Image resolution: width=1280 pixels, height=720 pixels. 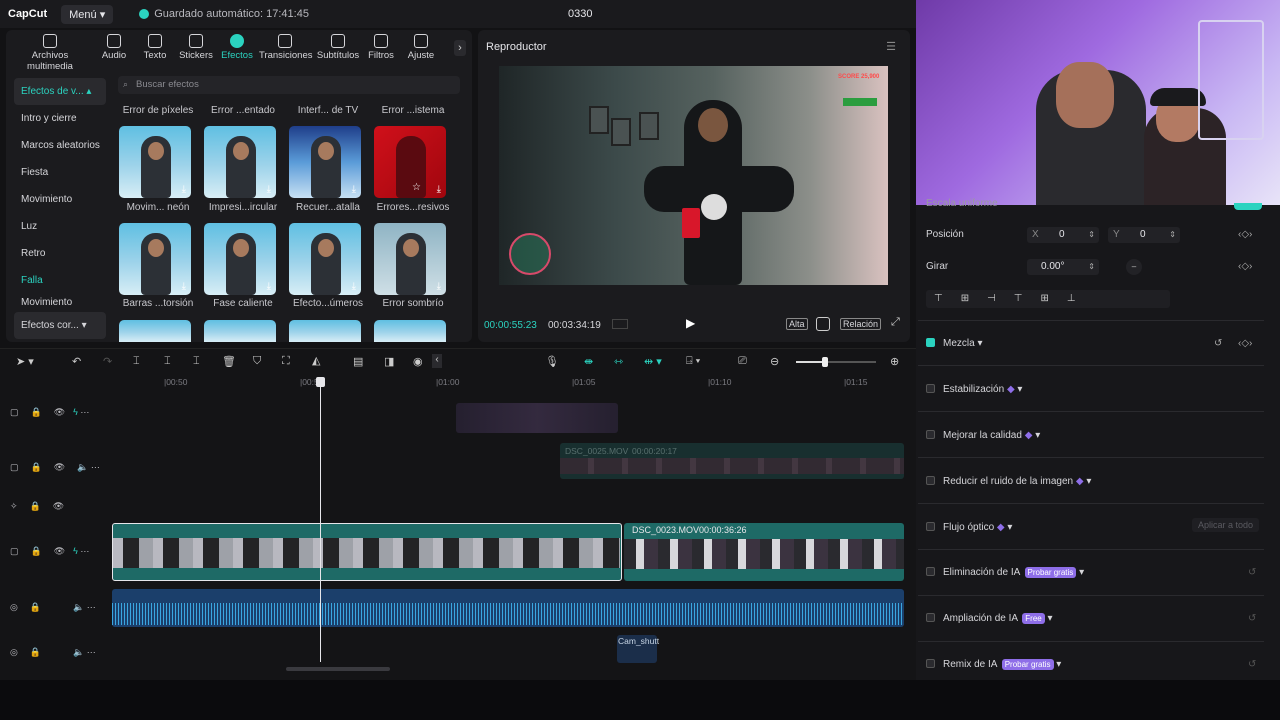 I want to click on category-item: Retro, so click(x=60, y=253).